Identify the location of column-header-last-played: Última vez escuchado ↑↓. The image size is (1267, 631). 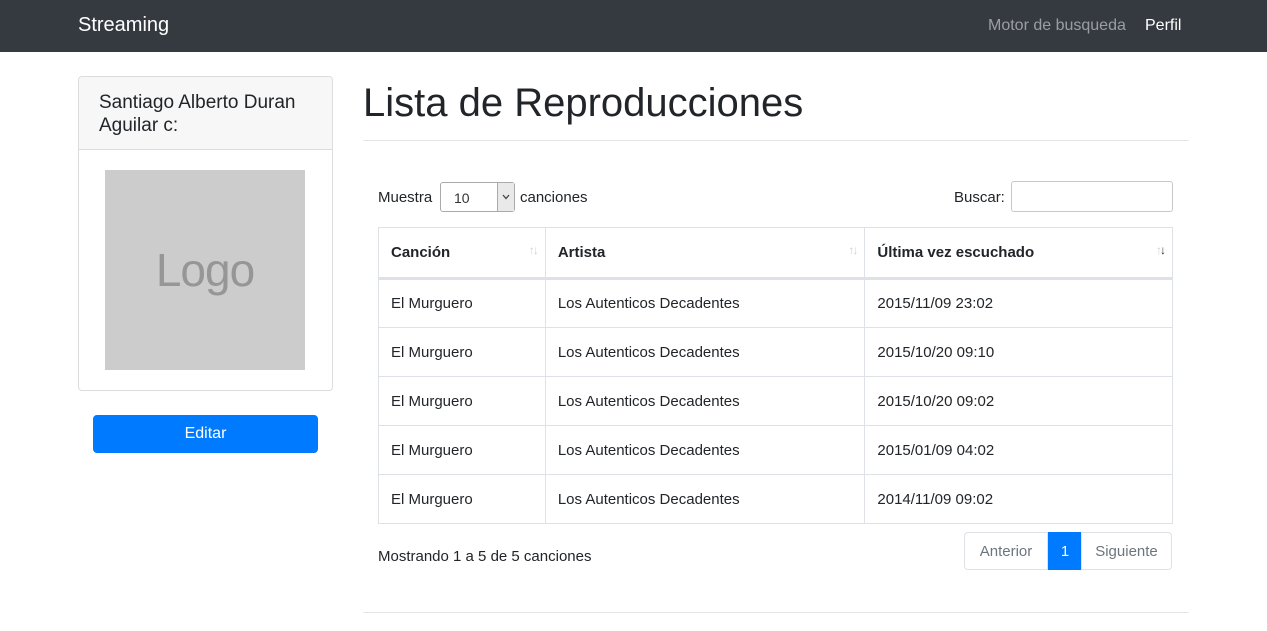
(1018, 253).